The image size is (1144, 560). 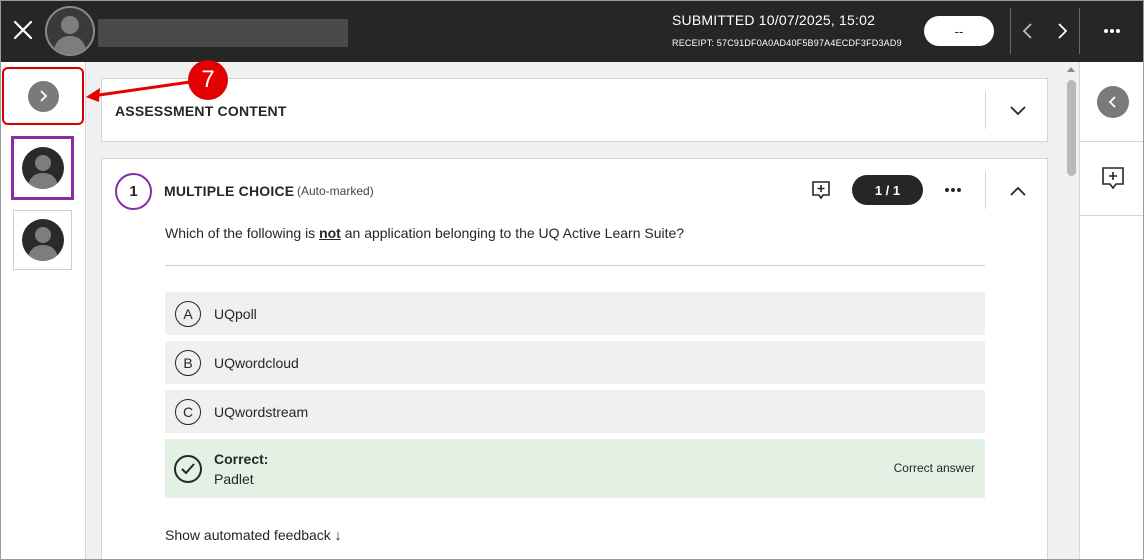 What do you see at coordinates (1111, 311) in the screenshot?
I see `right-tools-panel` at bounding box center [1111, 311].